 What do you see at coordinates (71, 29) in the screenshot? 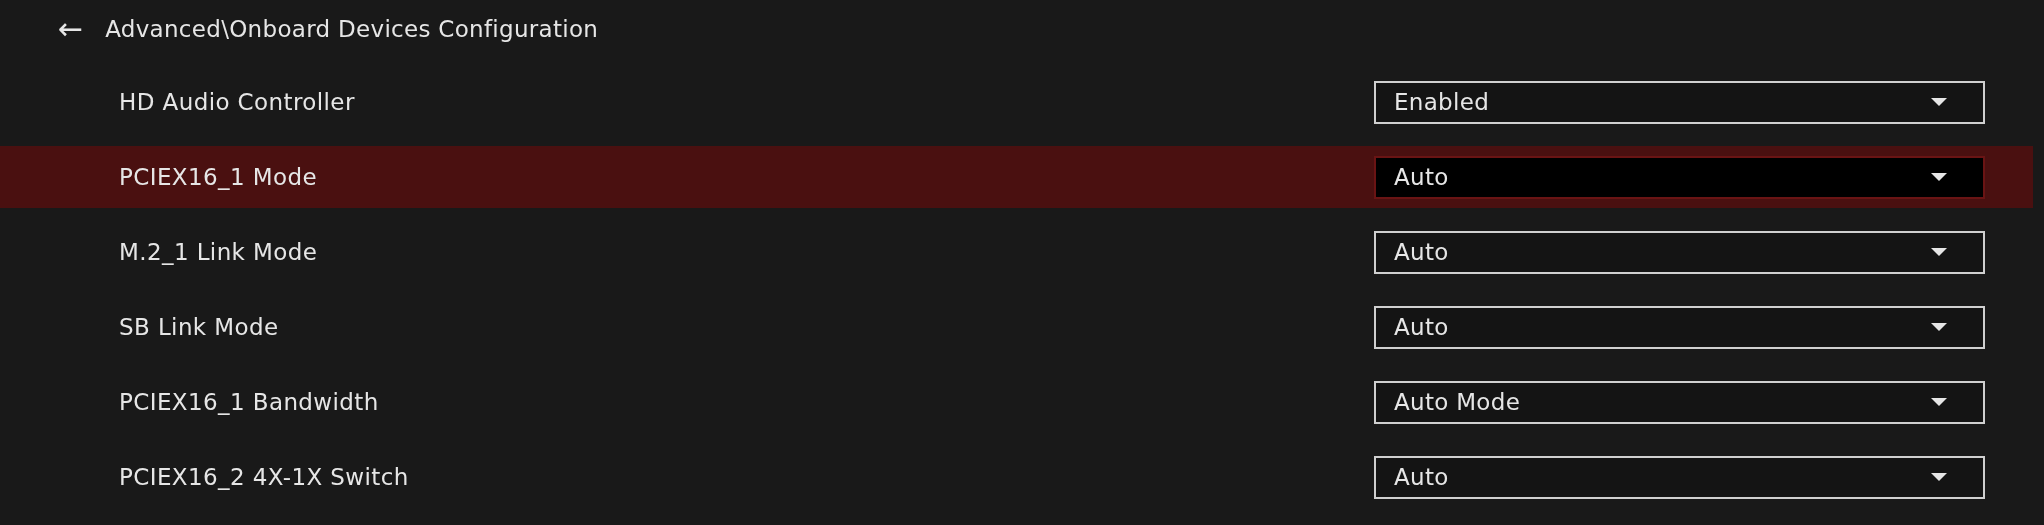
I see `back-button: ←` at bounding box center [71, 29].